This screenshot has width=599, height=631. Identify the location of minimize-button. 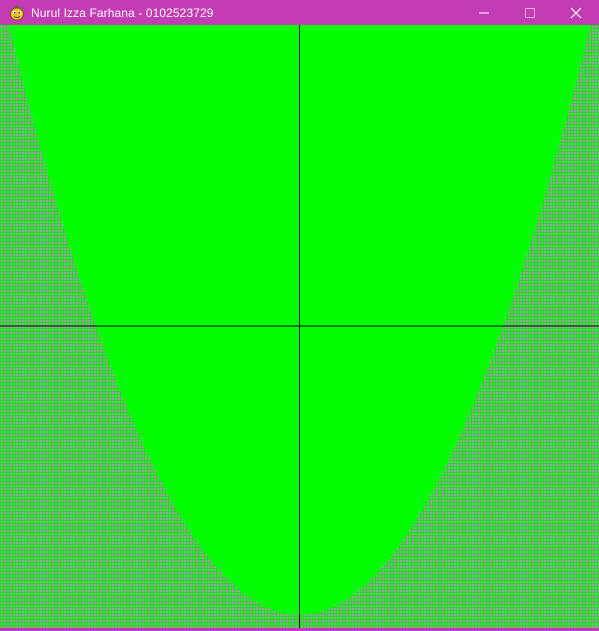
(484, 12).